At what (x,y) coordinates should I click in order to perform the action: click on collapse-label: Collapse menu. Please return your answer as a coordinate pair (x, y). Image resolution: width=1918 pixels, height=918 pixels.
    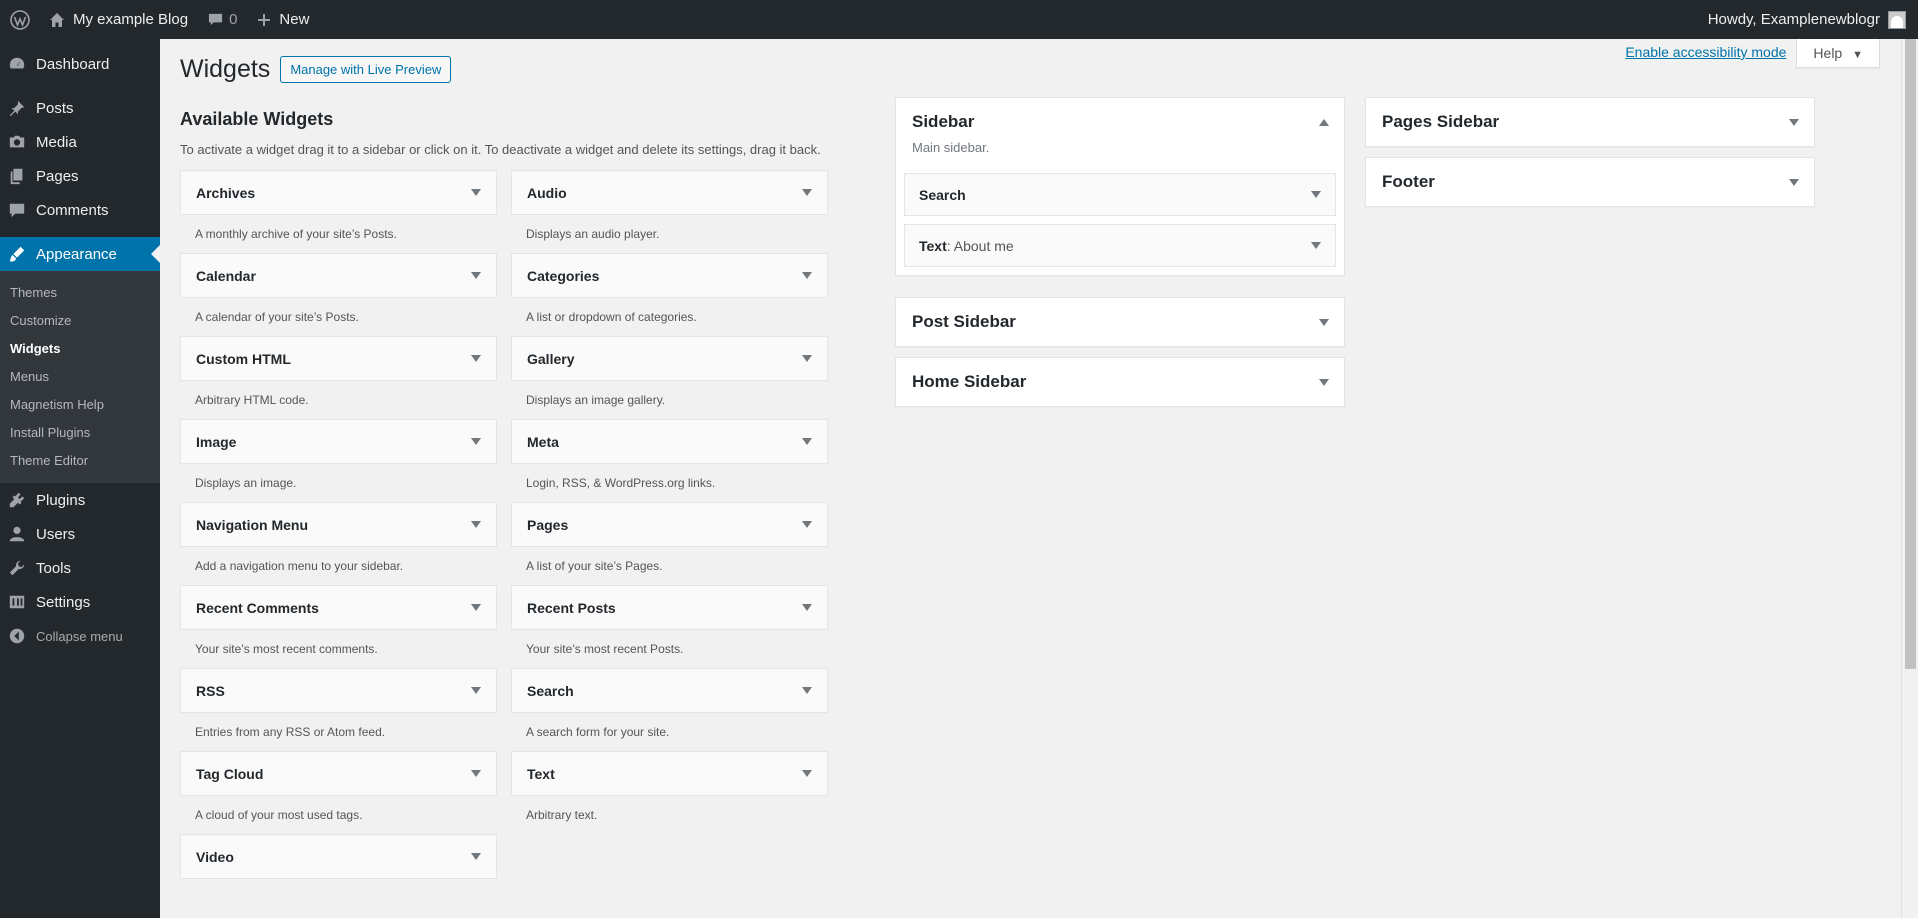
    Looking at the image, I should click on (79, 636).